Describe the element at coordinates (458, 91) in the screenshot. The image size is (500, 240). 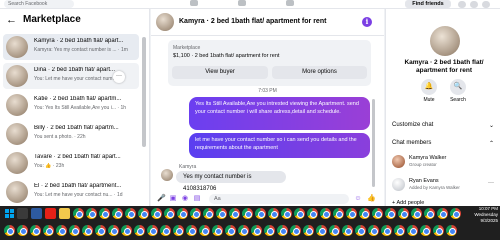
I see `search-button: 🔍 Search` at that location.